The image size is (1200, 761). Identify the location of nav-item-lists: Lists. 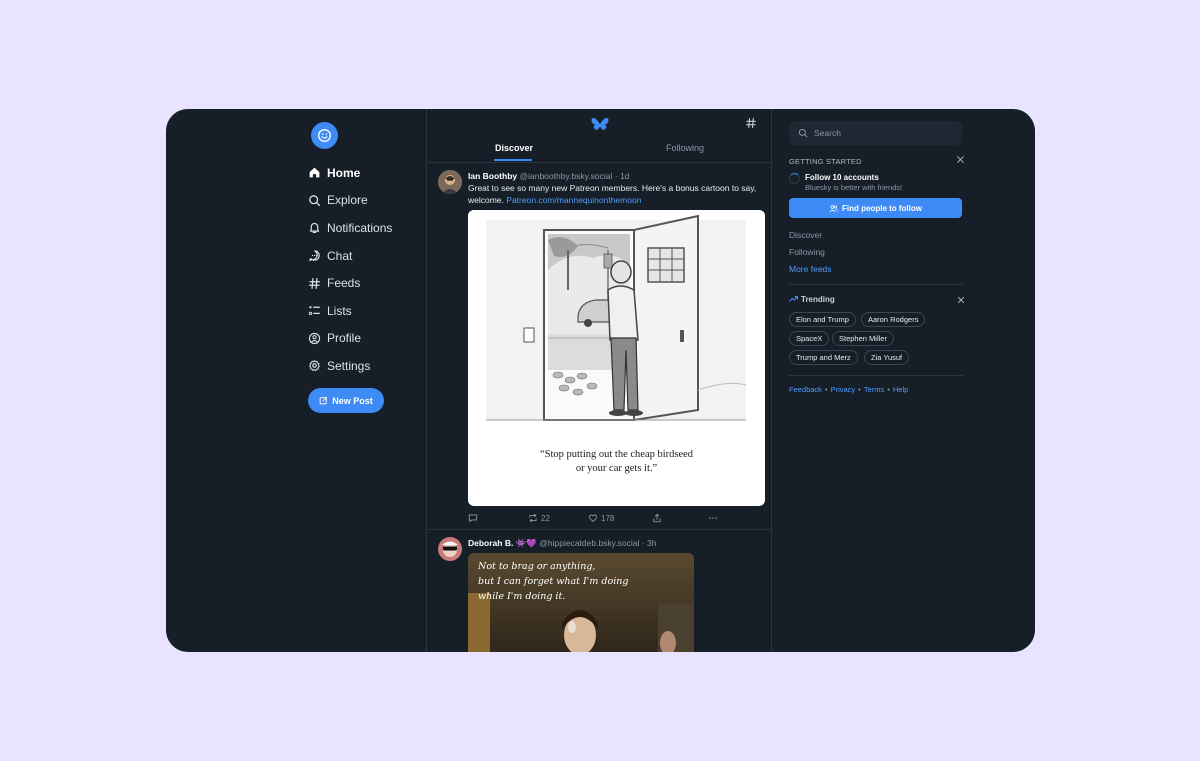
(350, 311).